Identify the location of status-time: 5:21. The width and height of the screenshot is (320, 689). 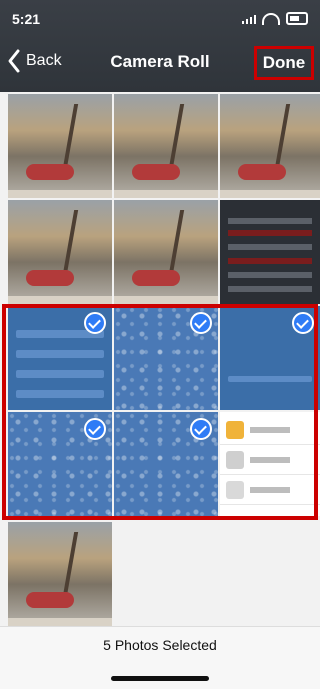
(26, 19).